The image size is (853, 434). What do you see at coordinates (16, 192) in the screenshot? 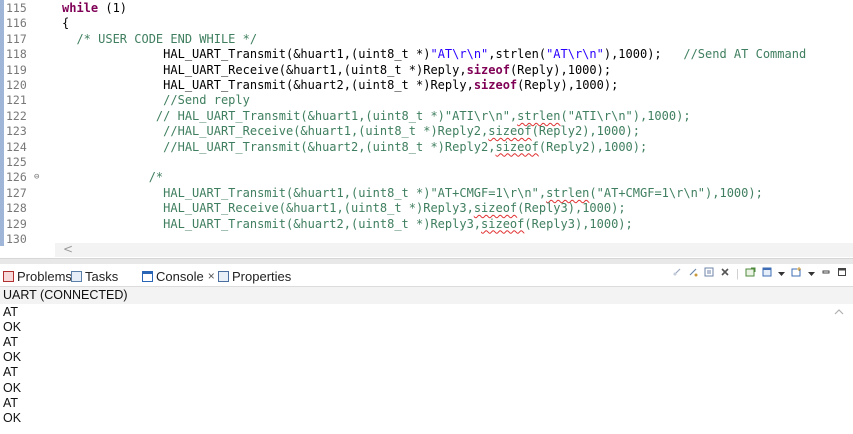
I see `line-number: 127` at bounding box center [16, 192].